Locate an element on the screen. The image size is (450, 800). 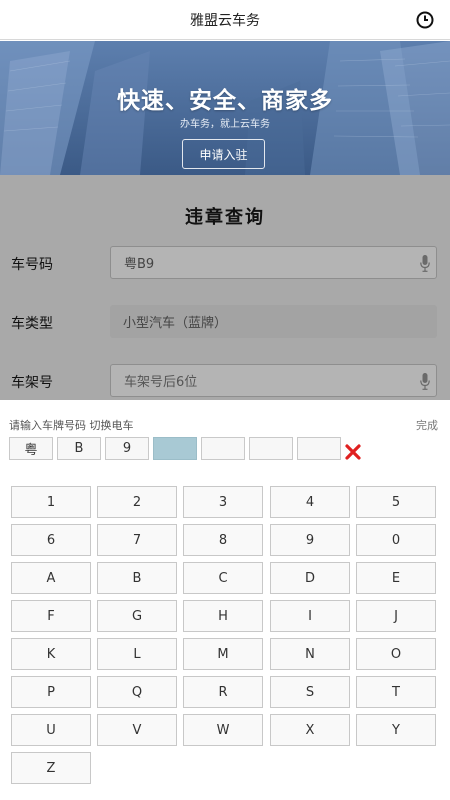
key-7: 7 is located at coordinates (137, 540).